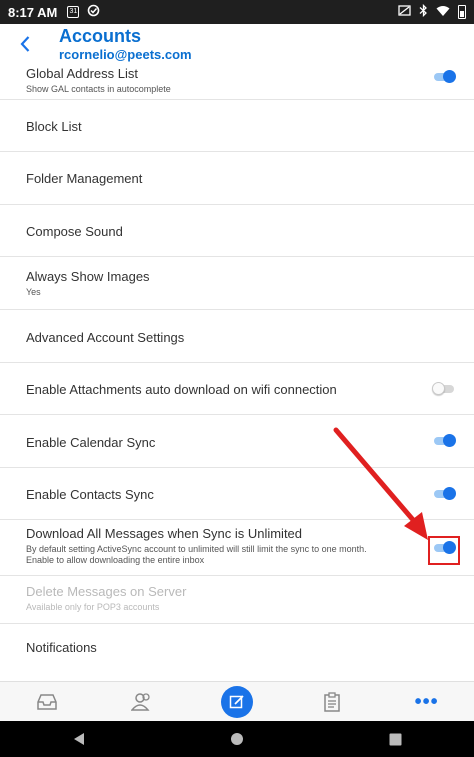  I want to click on setting-calendar-sync: Enable Calendar Sync, so click(237, 441).